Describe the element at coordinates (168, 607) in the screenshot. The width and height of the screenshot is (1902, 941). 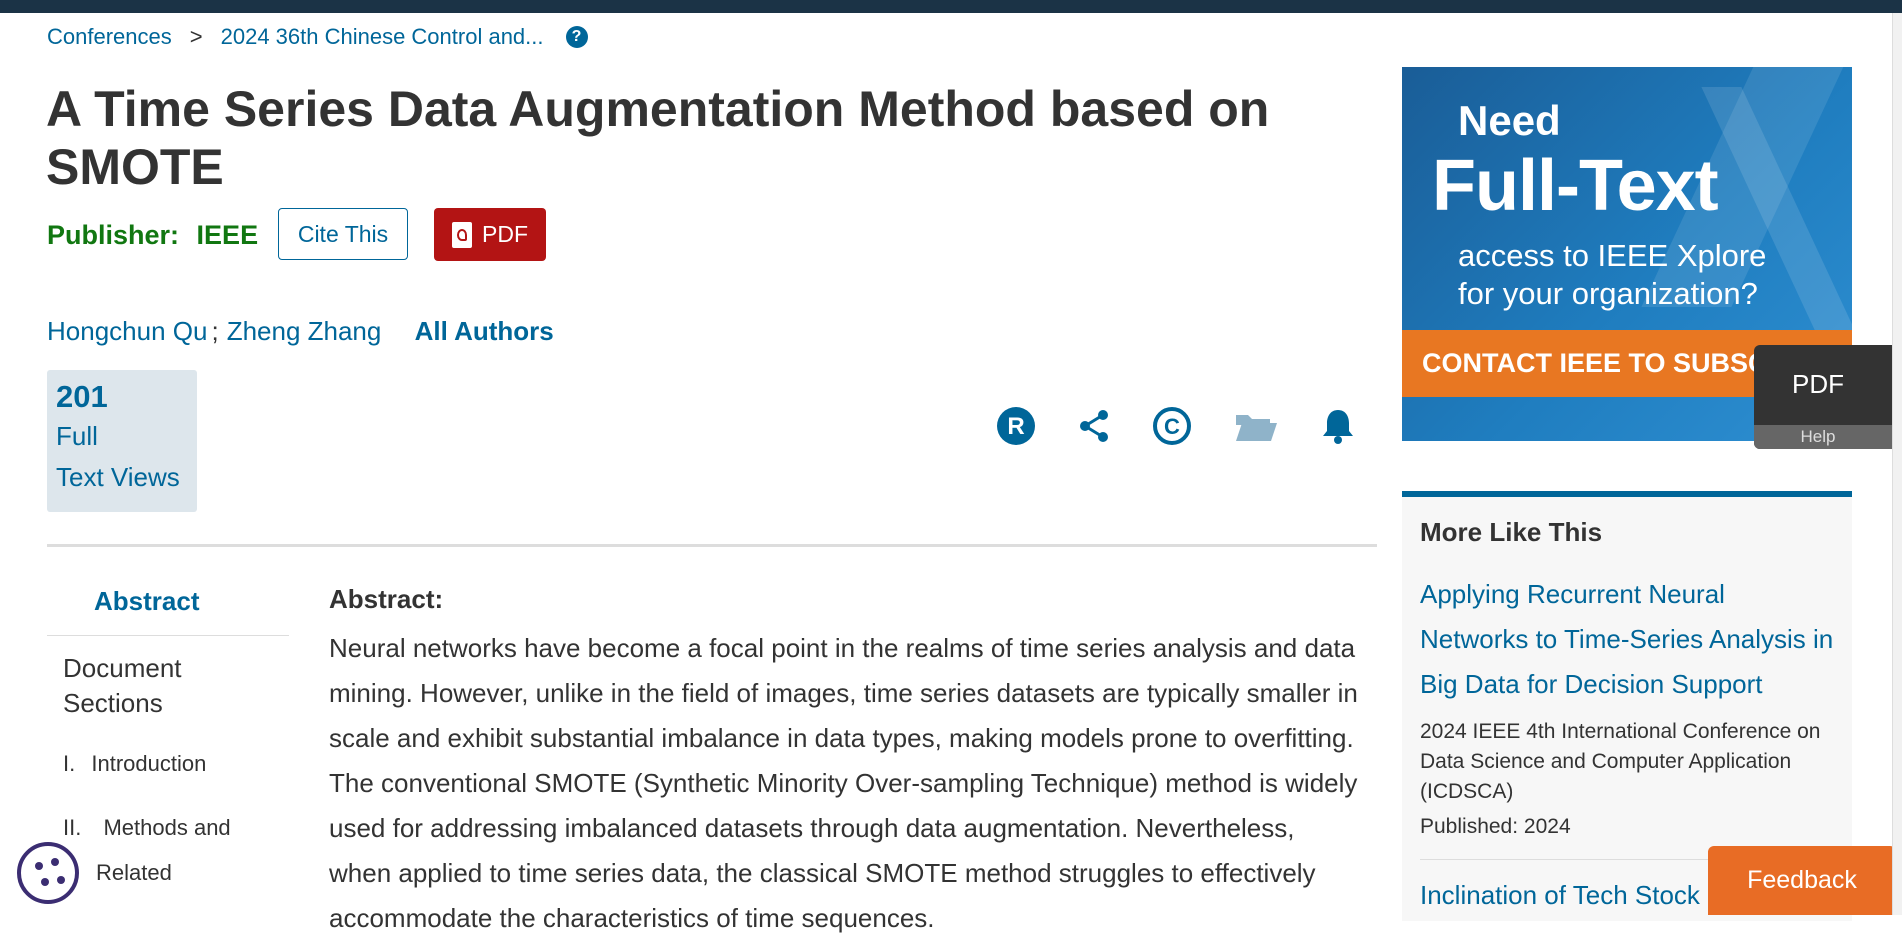
I see `toc-abstract-link: Abstract` at that location.